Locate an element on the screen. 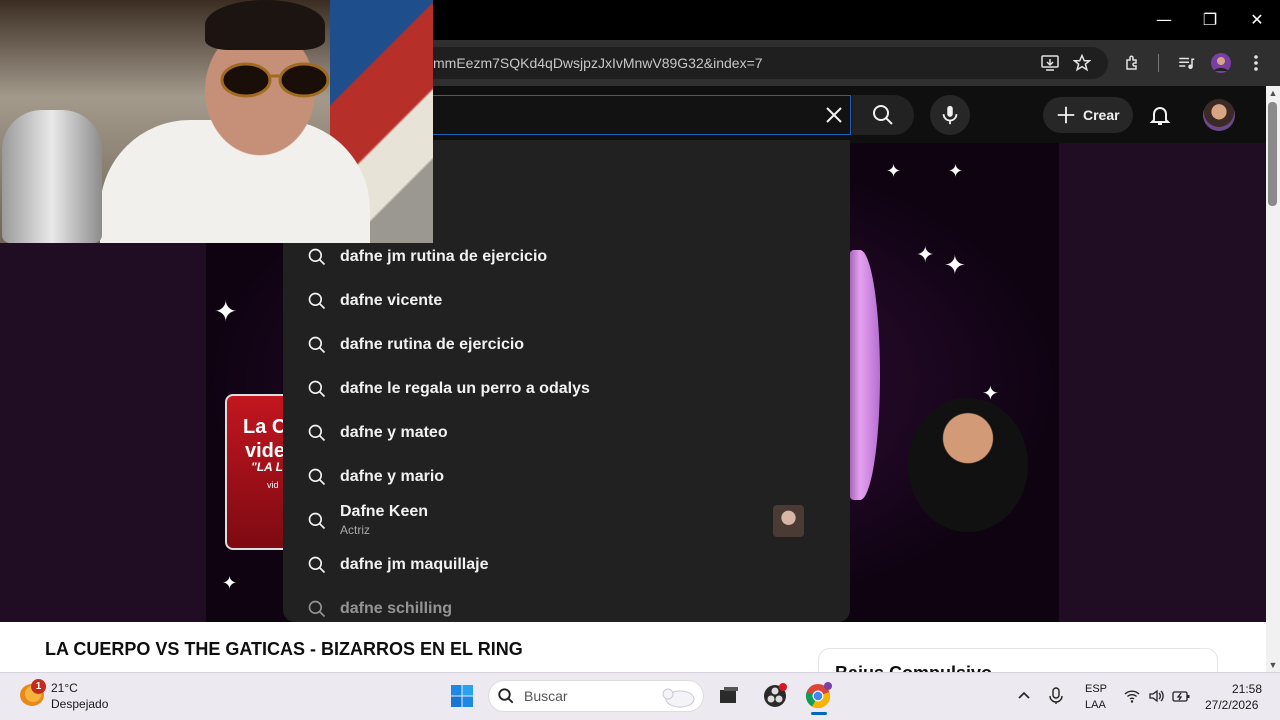 This screenshot has width=1280, height=720. close-window-icon: ✕ is located at coordinates (1257, 20).